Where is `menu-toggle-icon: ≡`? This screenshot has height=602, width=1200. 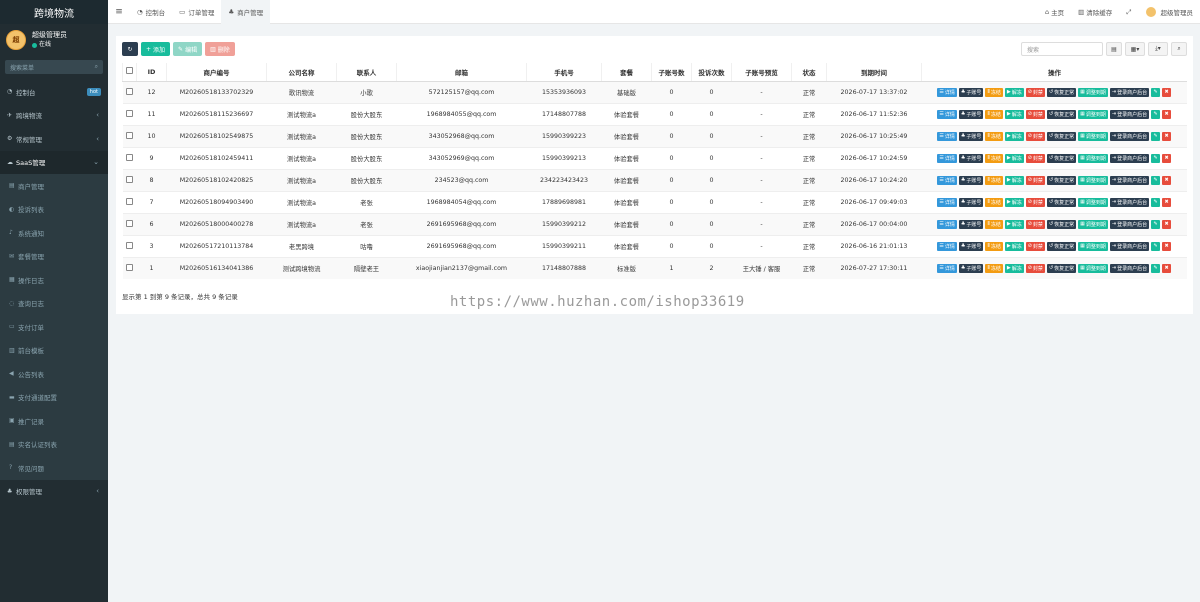 menu-toggle-icon: ≡ is located at coordinates (119, 12).